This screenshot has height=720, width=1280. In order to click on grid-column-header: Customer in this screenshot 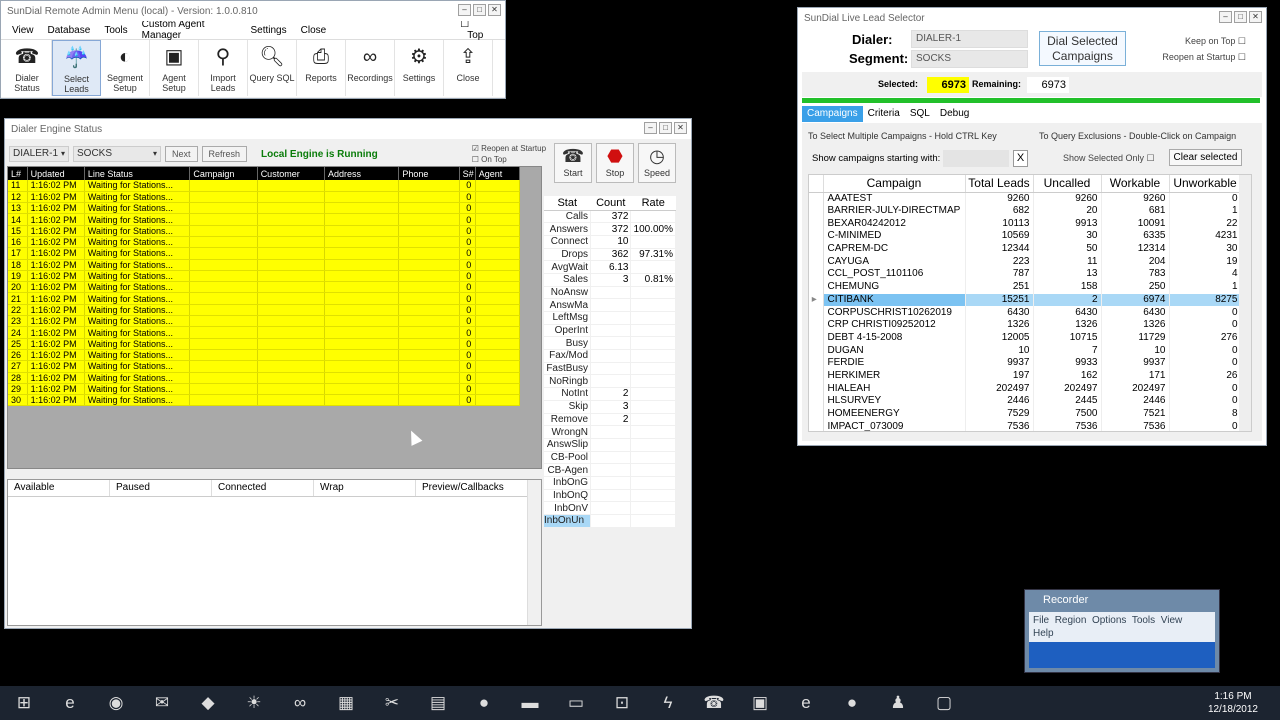, I will do `click(291, 173)`.